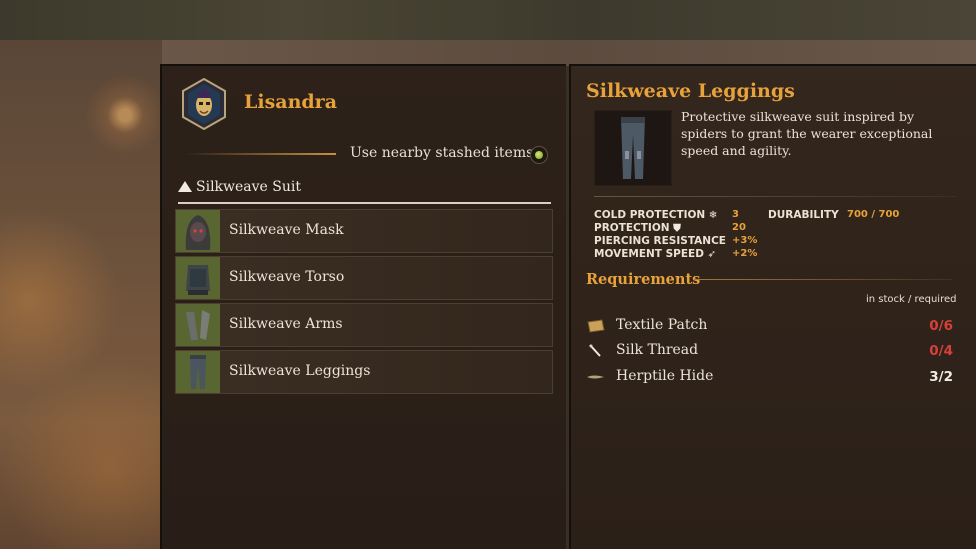  I want to click on recipe-item-label: Silkweave Torso, so click(287, 277).